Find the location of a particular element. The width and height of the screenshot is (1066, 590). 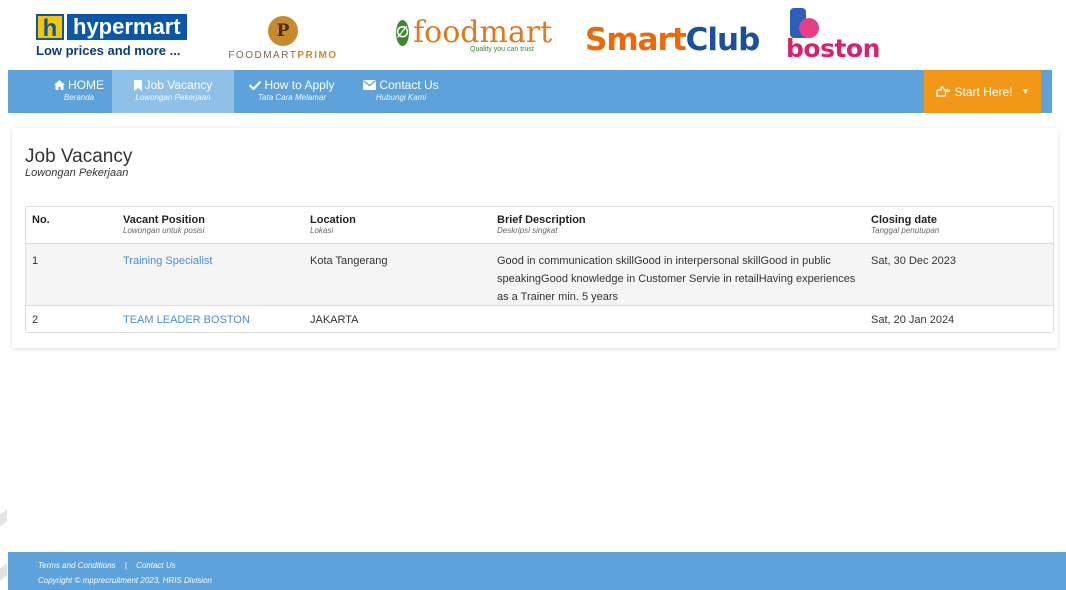

header-description-label: Brief Description is located at coordinates (541, 220).